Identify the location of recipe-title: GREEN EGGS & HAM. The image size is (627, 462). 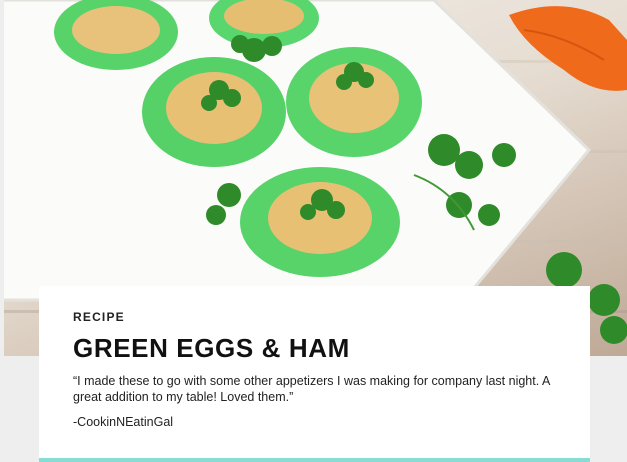
(314, 348).